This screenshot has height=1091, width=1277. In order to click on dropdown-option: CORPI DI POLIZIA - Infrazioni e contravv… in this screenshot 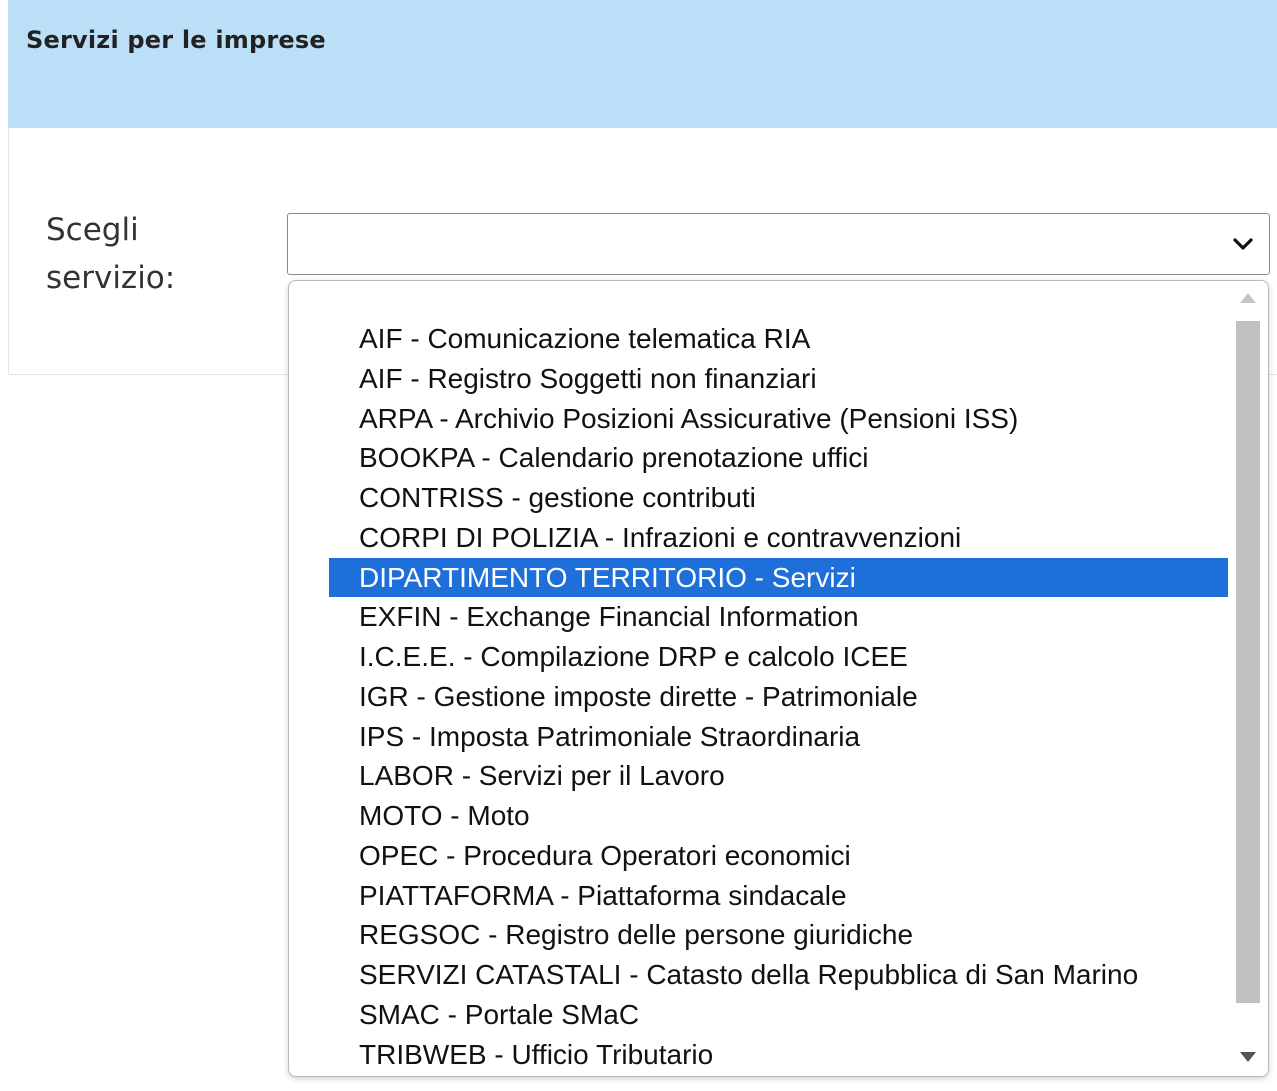, I will do `click(798, 538)`.